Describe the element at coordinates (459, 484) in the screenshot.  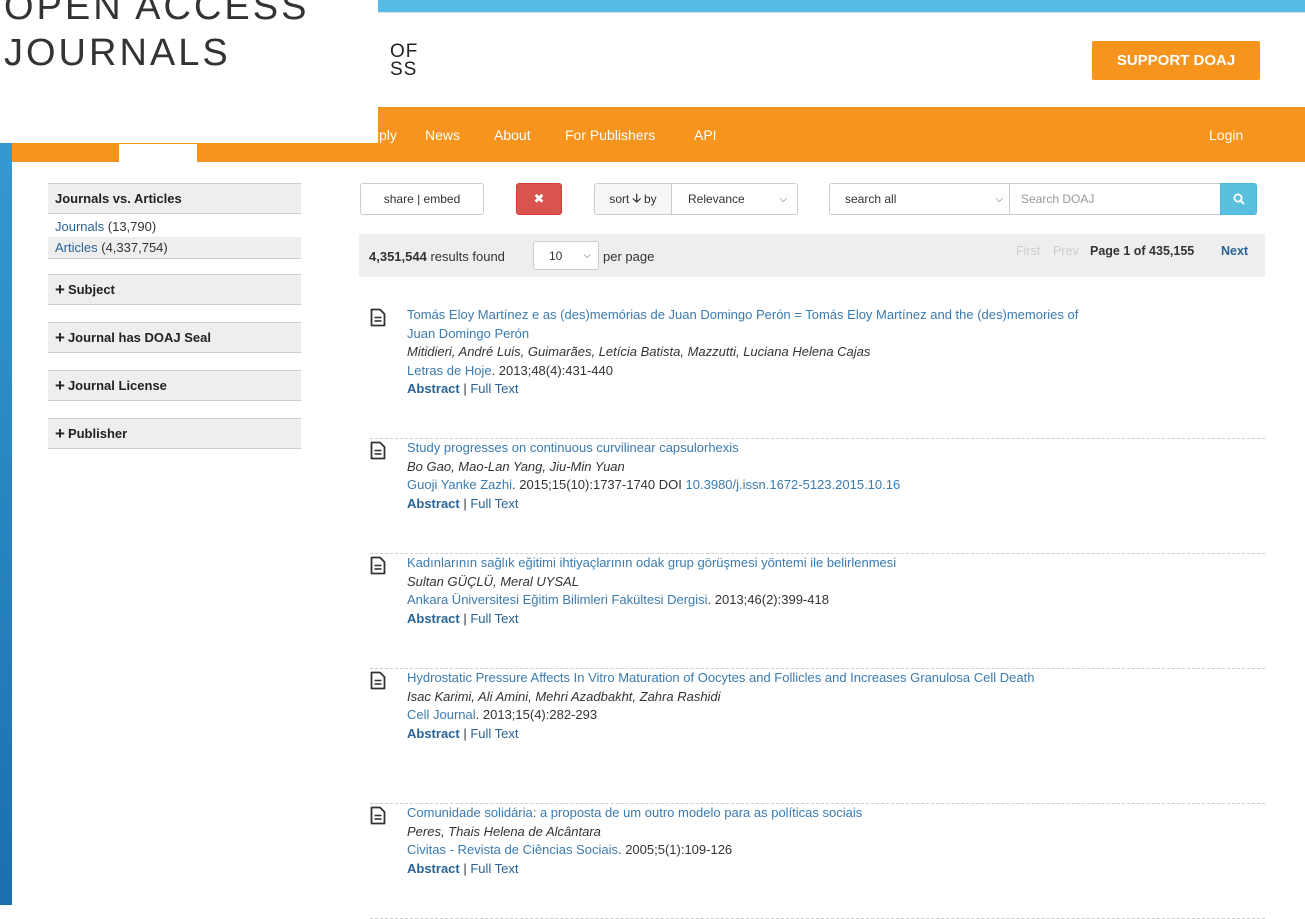
I see `result-journal: Guoji Yanke Zazhi` at that location.